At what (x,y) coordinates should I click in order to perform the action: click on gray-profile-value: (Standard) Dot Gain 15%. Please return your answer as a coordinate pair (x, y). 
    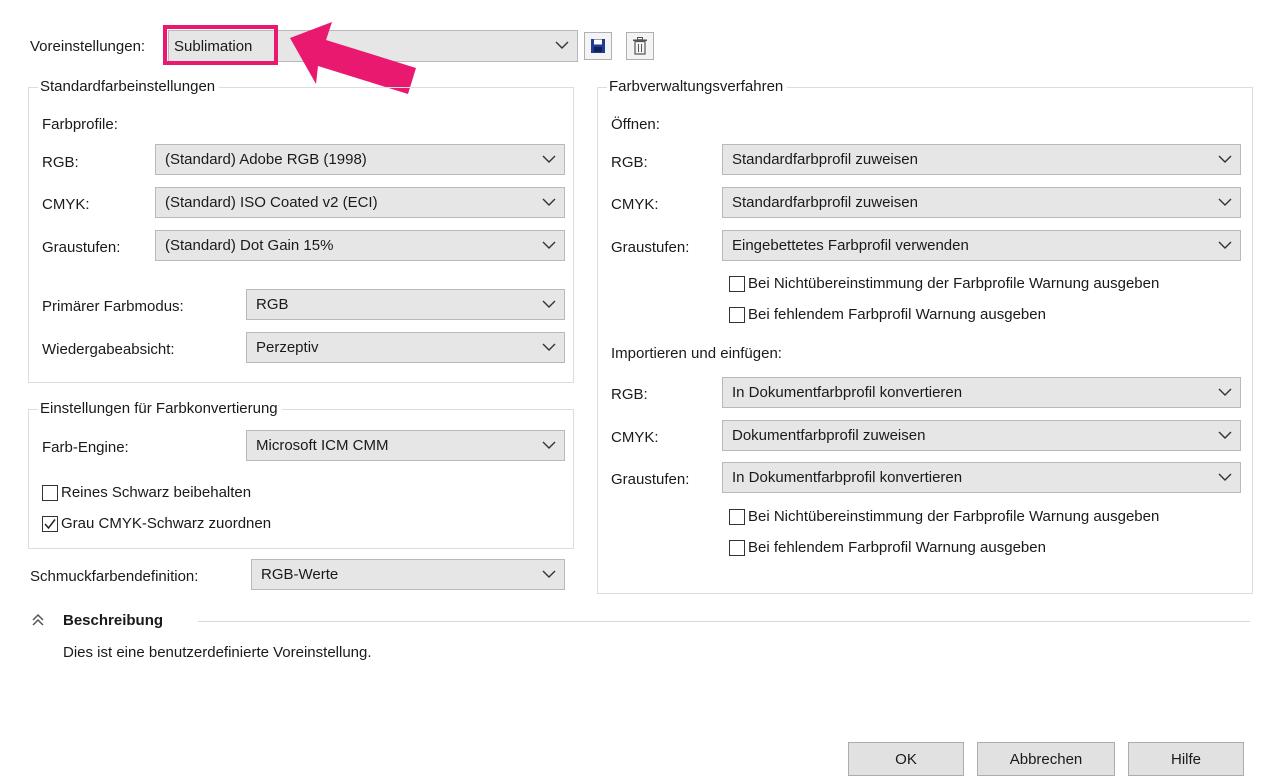
    Looking at the image, I should click on (249, 245).